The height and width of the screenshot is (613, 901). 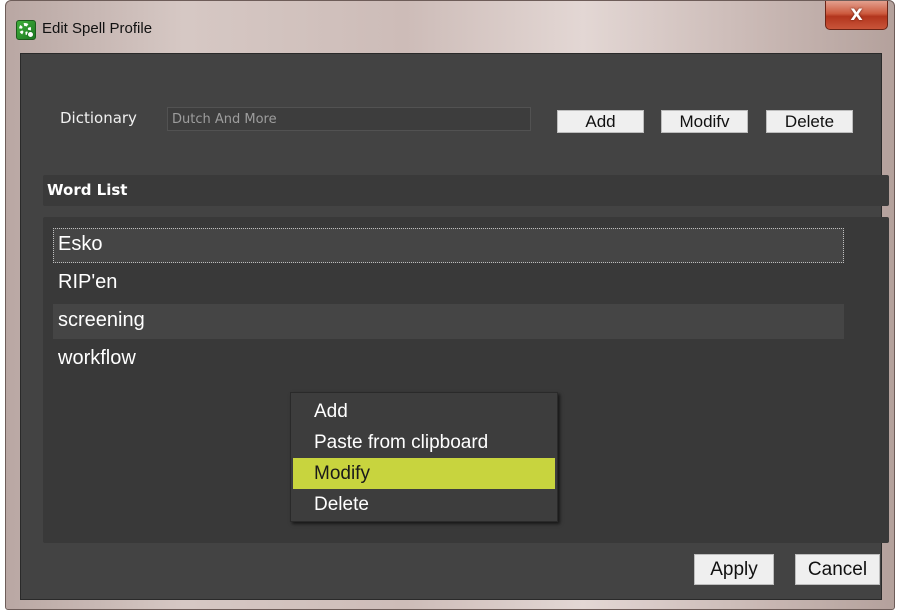 I want to click on window-title: Edit Spell Profile, so click(x=97, y=28).